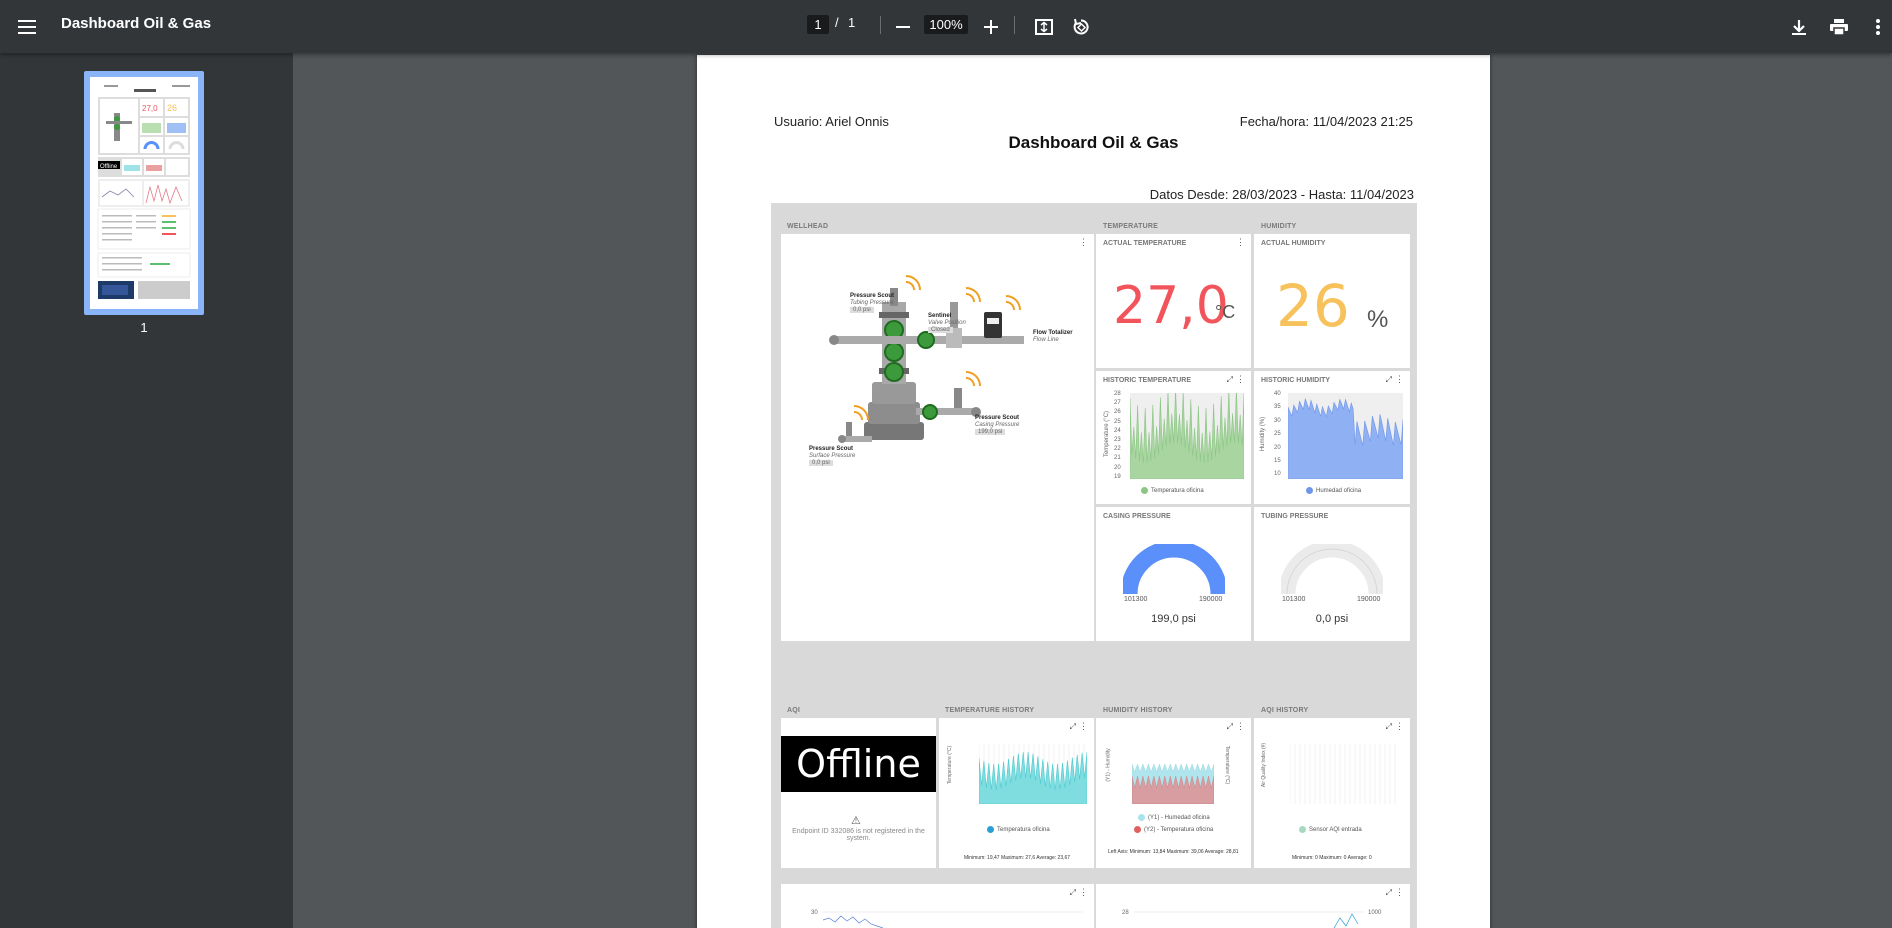 Image resolution: width=1892 pixels, height=928 pixels. What do you see at coordinates (146, 490) in the screenshot?
I see `thumbnail-sidebar: 27,0 26 Offline 1` at bounding box center [146, 490].